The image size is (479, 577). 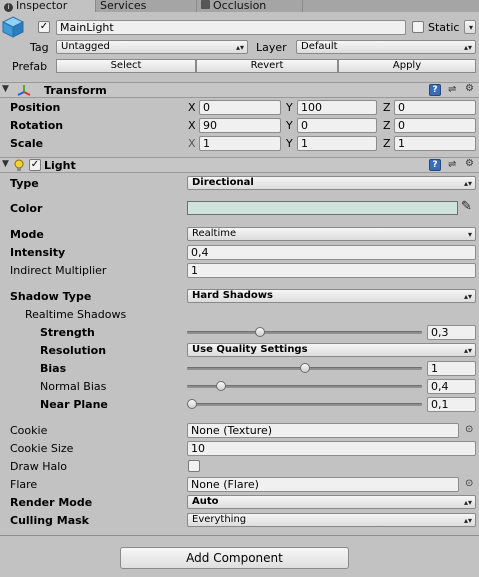 What do you see at coordinates (240, 107) in the screenshot?
I see `position-x-input: 0` at bounding box center [240, 107].